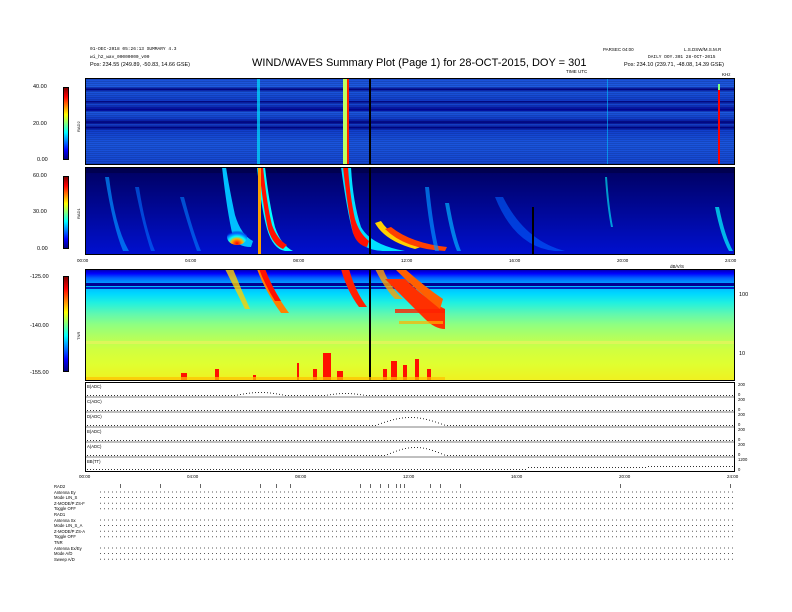 The image size is (792, 612). What do you see at coordinates (743, 459) in the screenshot?
I see `hk-right-6a: 1200` at bounding box center [743, 459].